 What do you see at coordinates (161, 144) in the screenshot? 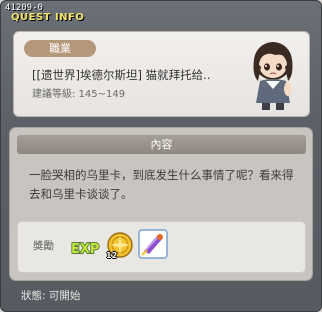
I see `content-header: 內容` at bounding box center [161, 144].